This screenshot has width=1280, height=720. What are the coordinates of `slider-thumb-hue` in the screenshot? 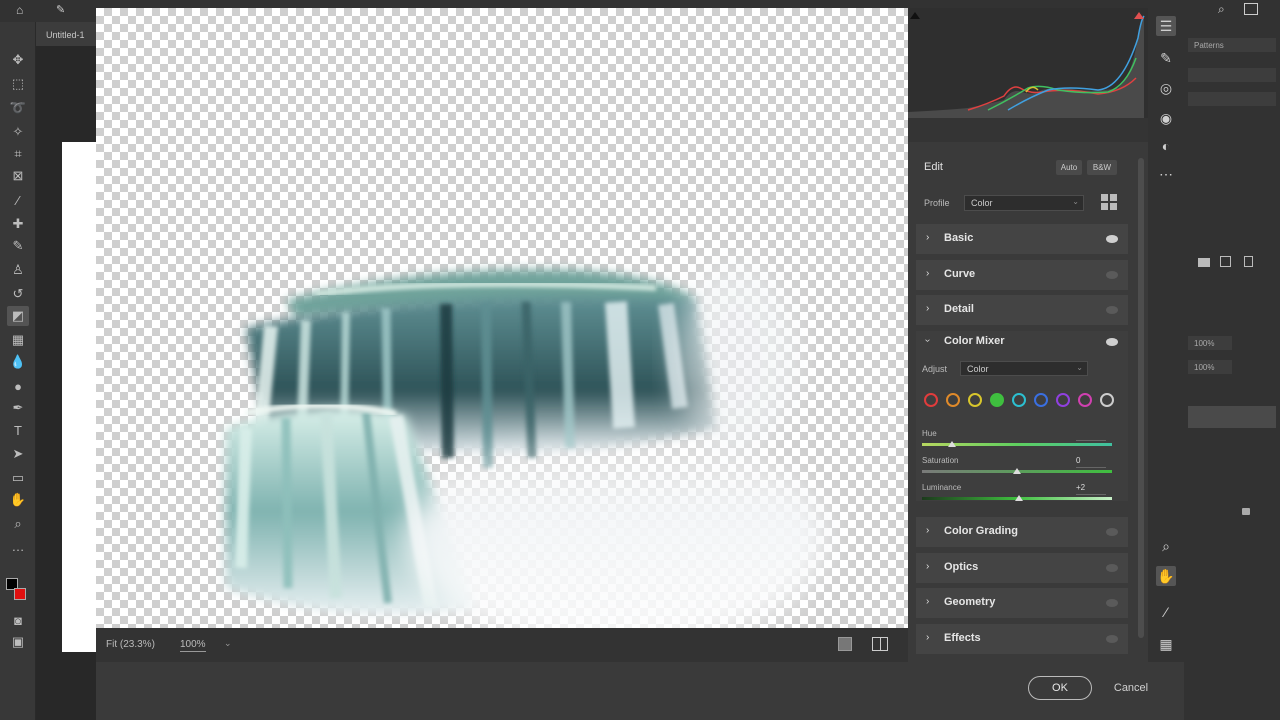 It's located at (952, 444).